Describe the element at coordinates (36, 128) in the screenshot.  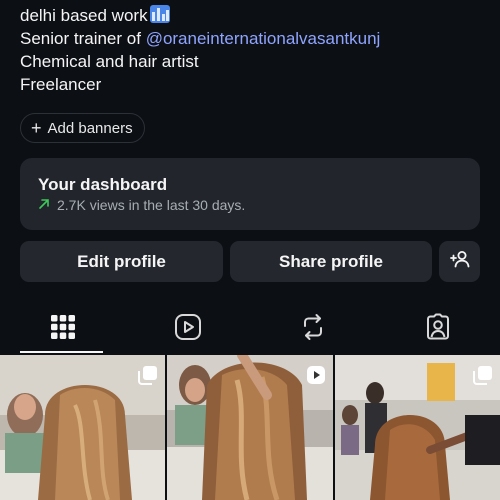
I see `plus-icon: +` at that location.